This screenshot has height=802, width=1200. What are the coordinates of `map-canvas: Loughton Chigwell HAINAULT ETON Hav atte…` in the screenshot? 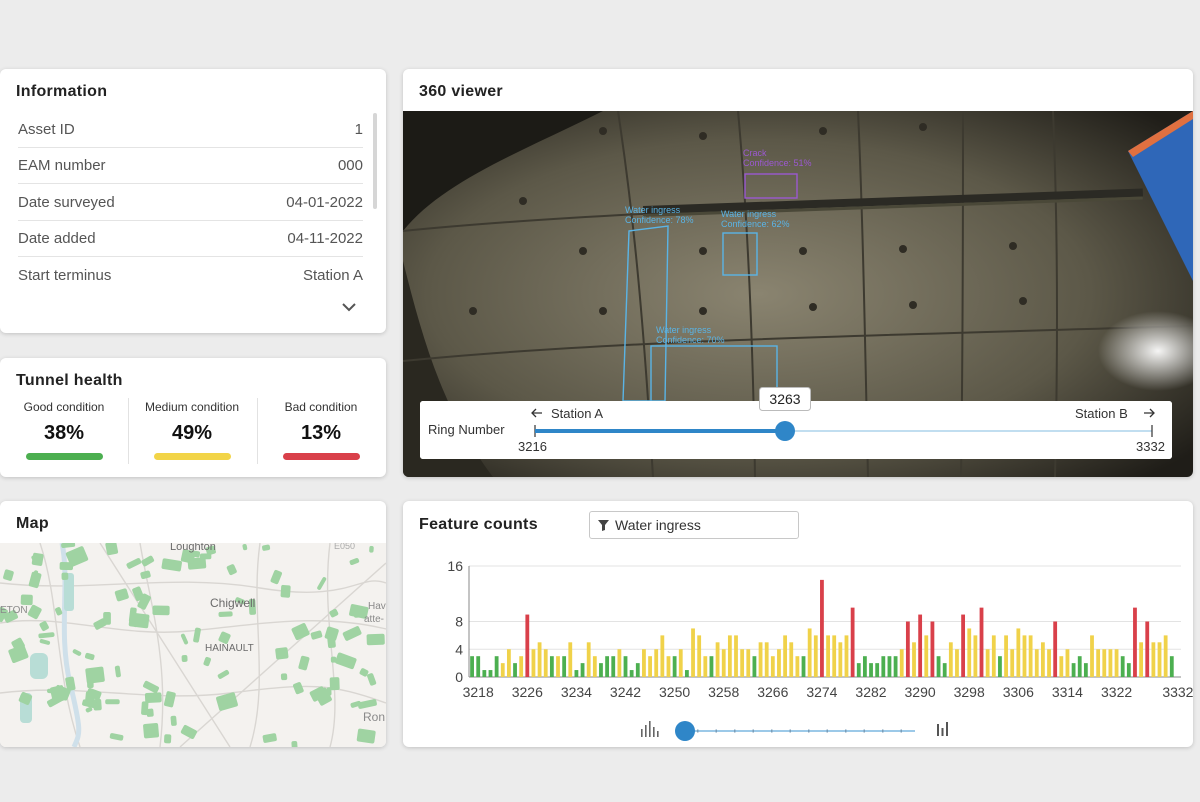 It's located at (193, 645).